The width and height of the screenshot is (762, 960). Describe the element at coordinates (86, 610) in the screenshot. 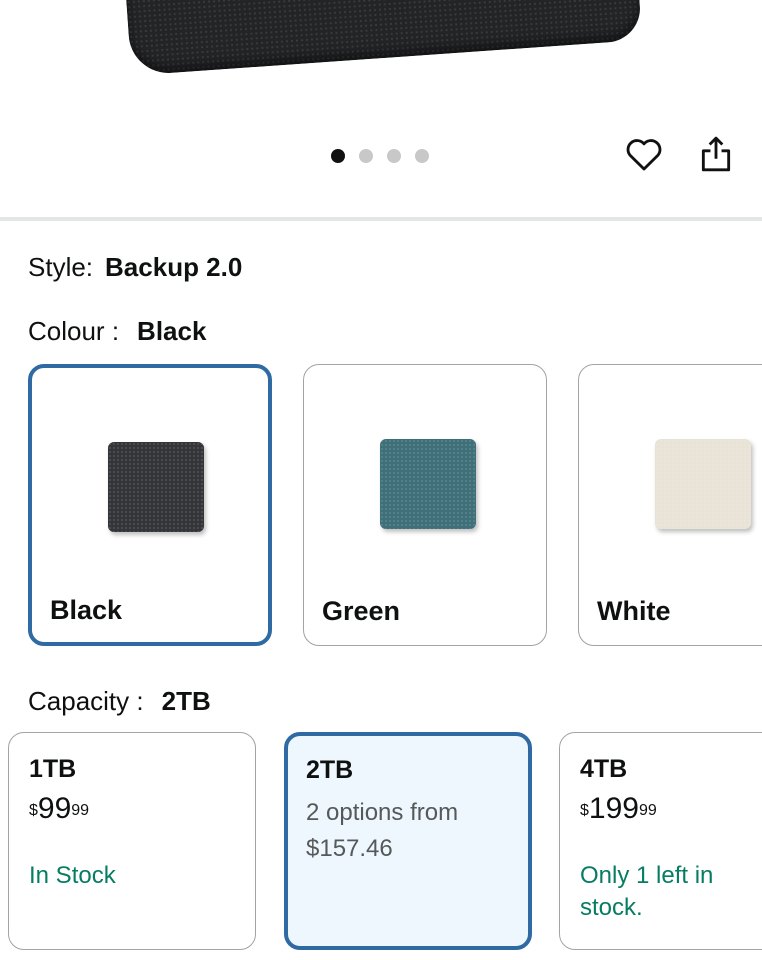

I see `colour-option-label: Black` at that location.